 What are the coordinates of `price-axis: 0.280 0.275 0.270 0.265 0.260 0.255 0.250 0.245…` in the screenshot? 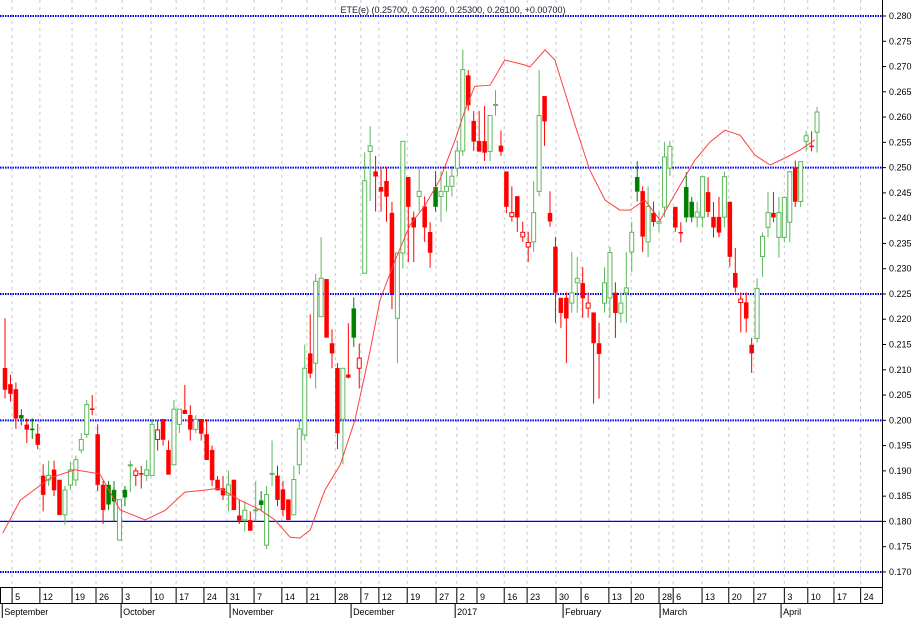 It's located at (897, 293).